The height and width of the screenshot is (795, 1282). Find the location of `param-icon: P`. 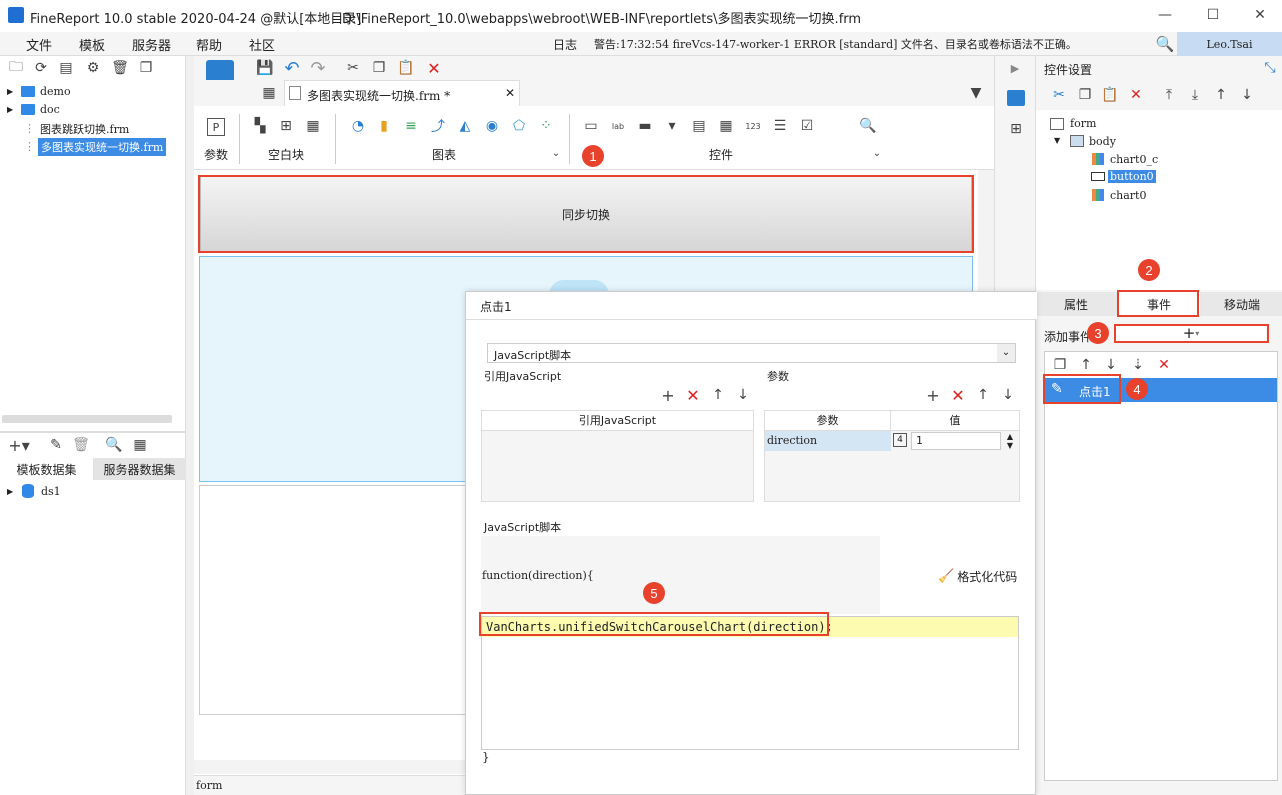

param-icon: P is located at coordinates (216, 127).